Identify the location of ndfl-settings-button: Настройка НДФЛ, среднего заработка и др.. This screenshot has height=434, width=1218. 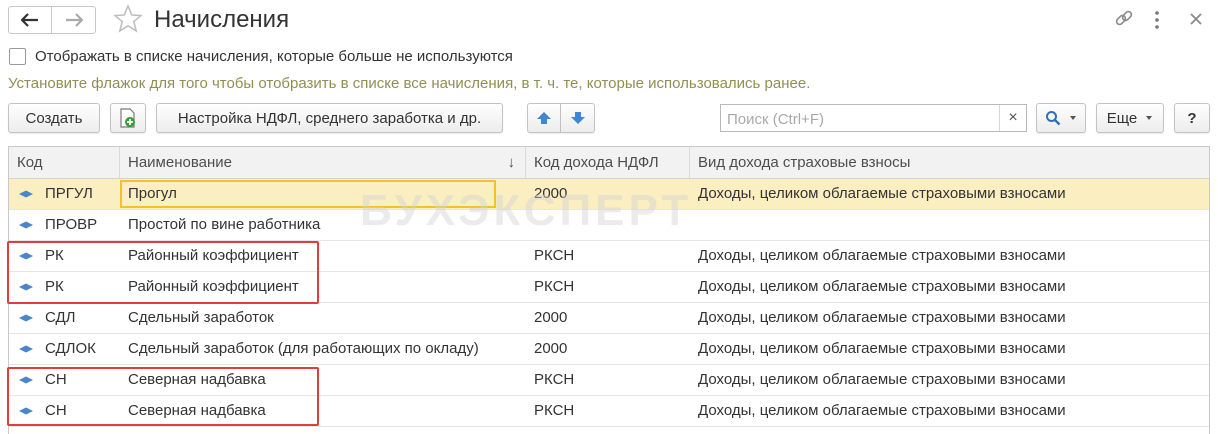
(329, 118).